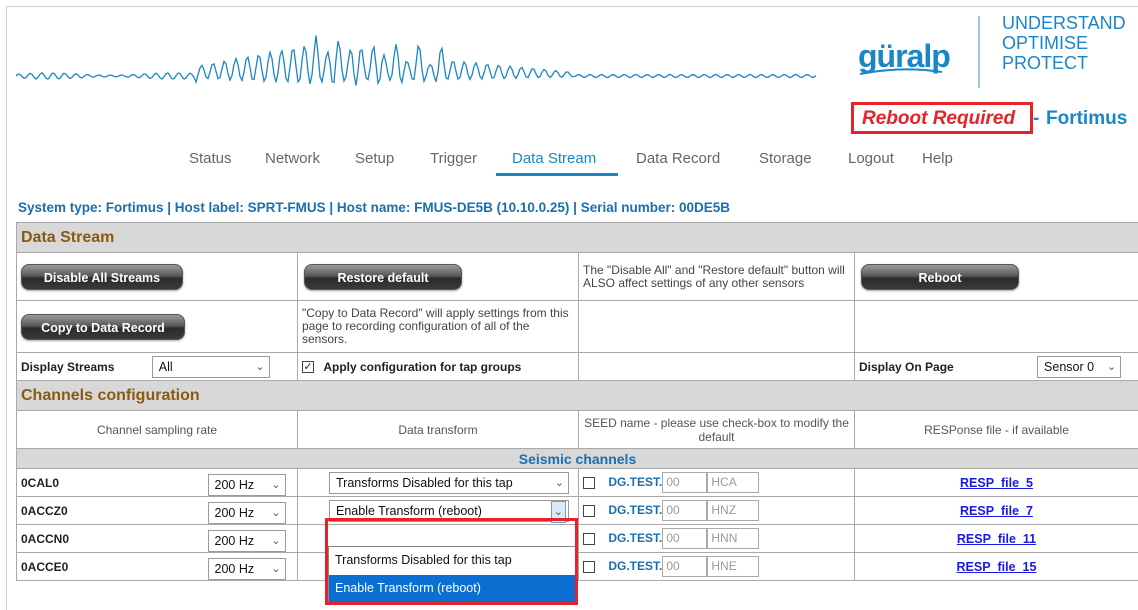 Image resolution: width=1138 pixels, height=610 pixels. I want to click on copy-cell: Copy to Data Record, so click(157, 326).